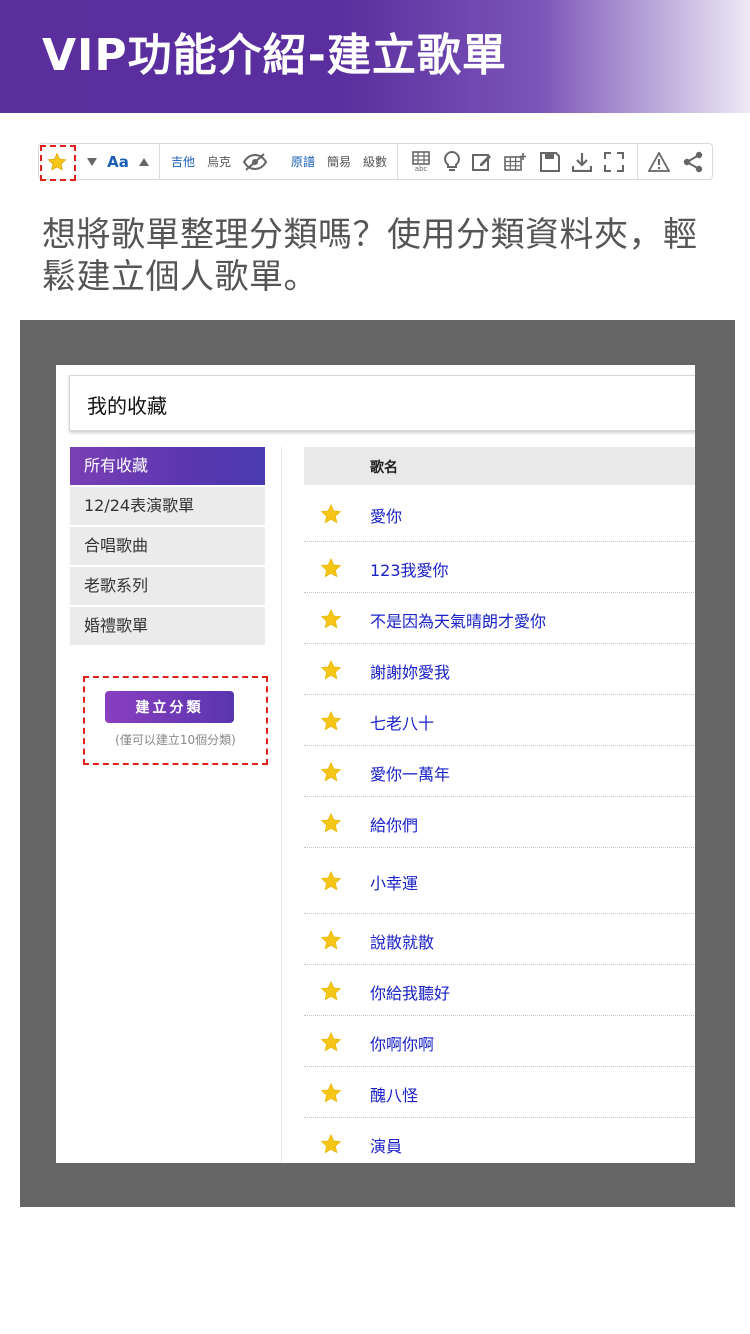 Image resolution: width=750 pixels, height=1334 pixels. Describe the element at coordinates (499, 1041) in the screenshot. I see `song-row: 你啊你啊` at that location.